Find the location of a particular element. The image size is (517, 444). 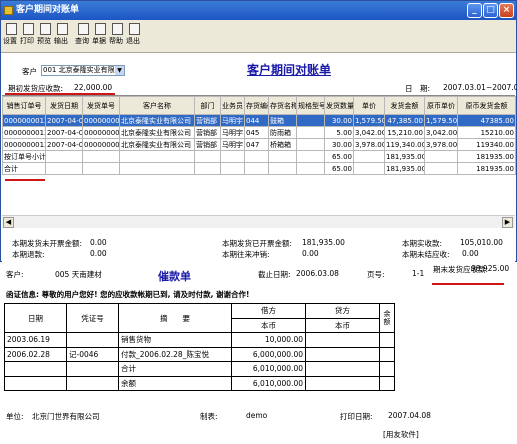

summary-label: 本期发货未开票金额: is located at coordinates (47, 243).